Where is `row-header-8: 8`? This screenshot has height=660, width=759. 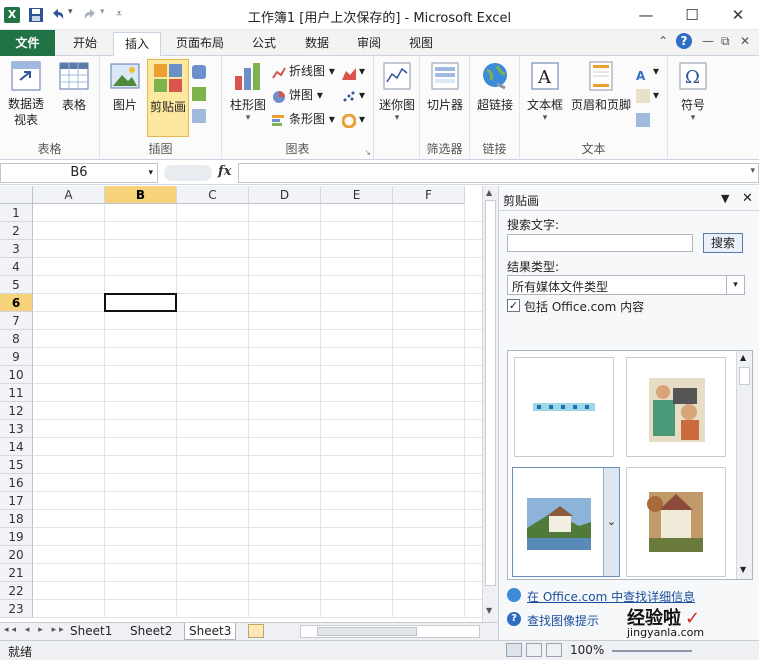
row-header-8: 8 is located at coordinates (16, 339).